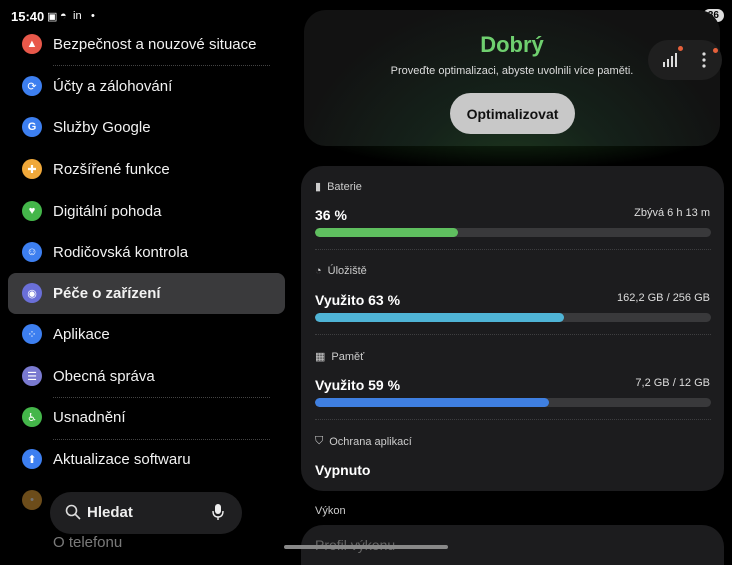 The image size is (732, 565). I want to click on battery-section-header: ▮ Baterie, so click(338, 187).